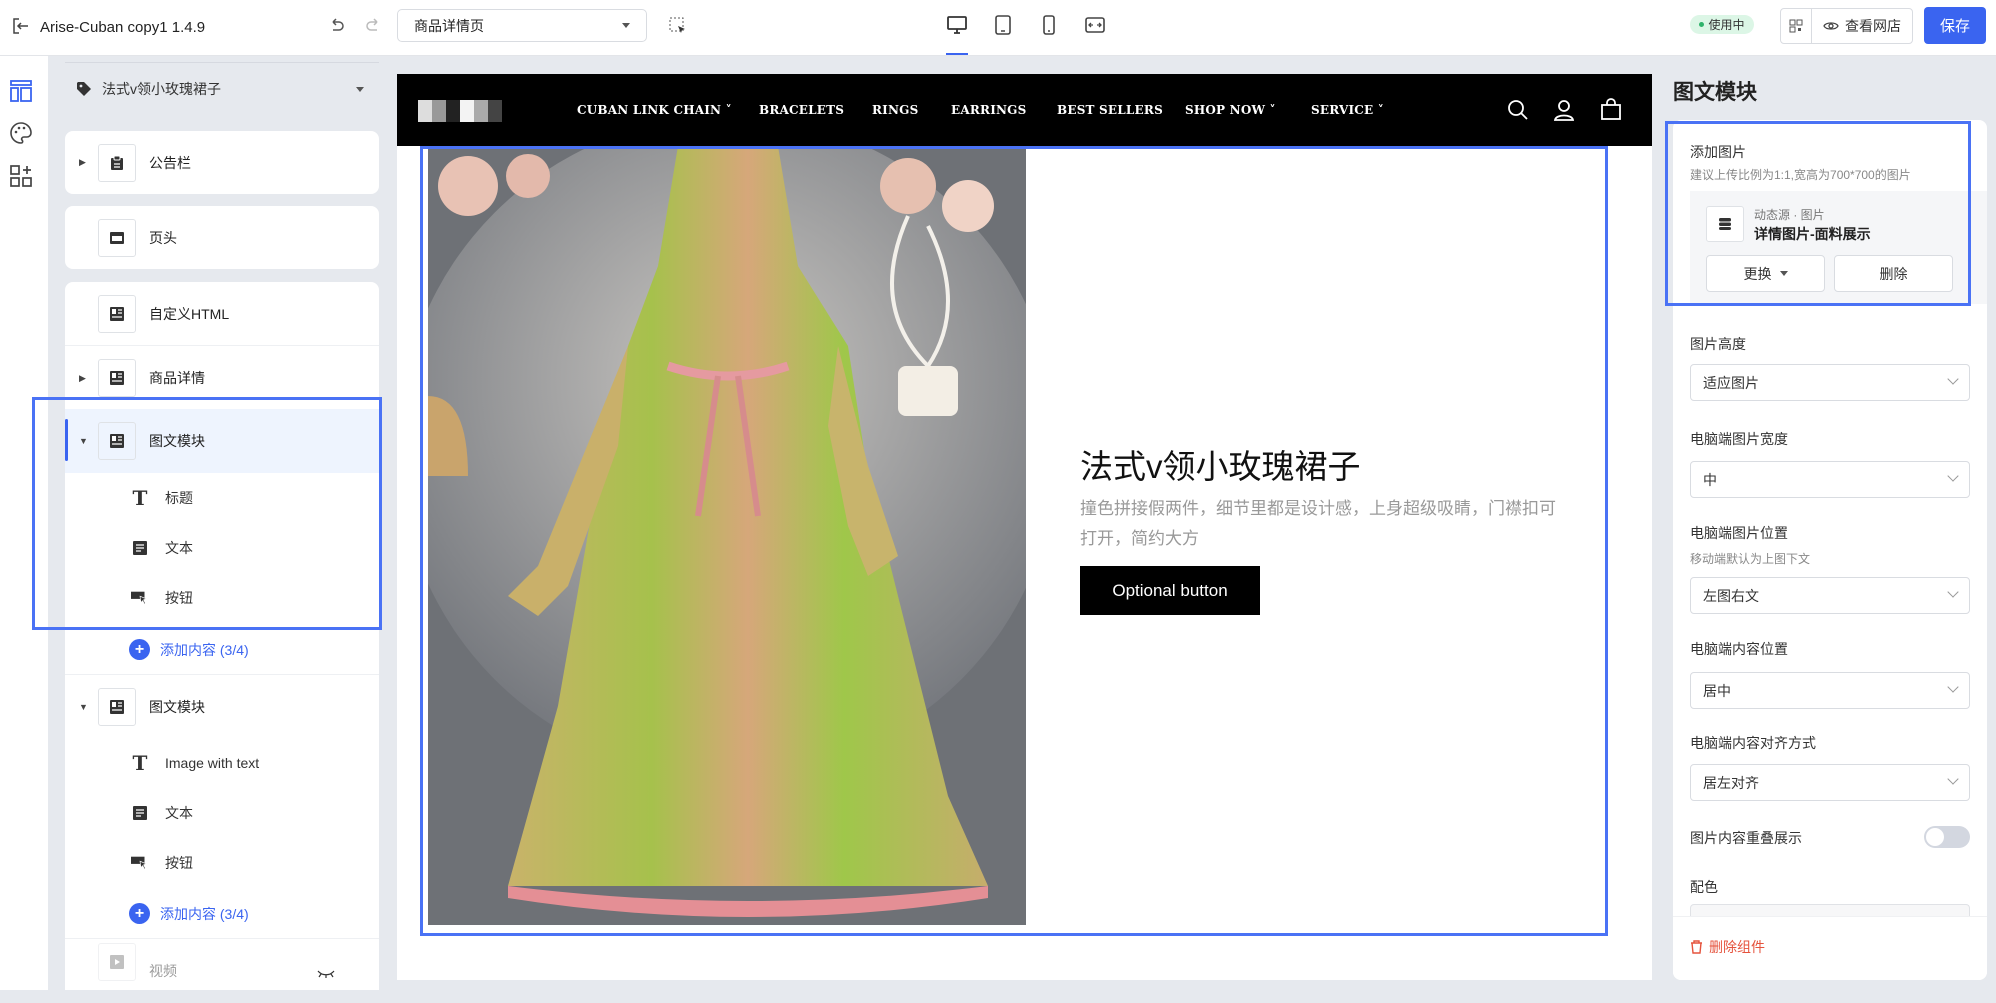  I want to click on nav-label: CUBAN LINK CHAIN, so click(649, 110).